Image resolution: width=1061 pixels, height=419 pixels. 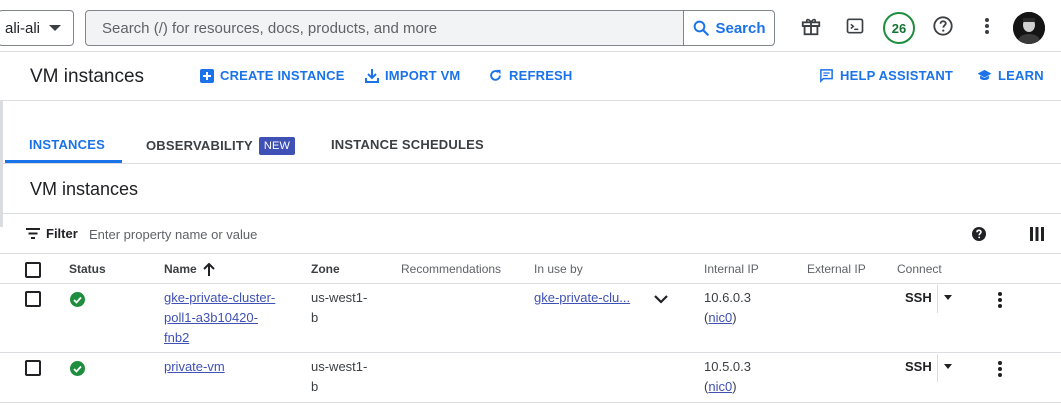 I want to click on internal-ip-value: 10.5.0.3, so click(x=727, y=366).